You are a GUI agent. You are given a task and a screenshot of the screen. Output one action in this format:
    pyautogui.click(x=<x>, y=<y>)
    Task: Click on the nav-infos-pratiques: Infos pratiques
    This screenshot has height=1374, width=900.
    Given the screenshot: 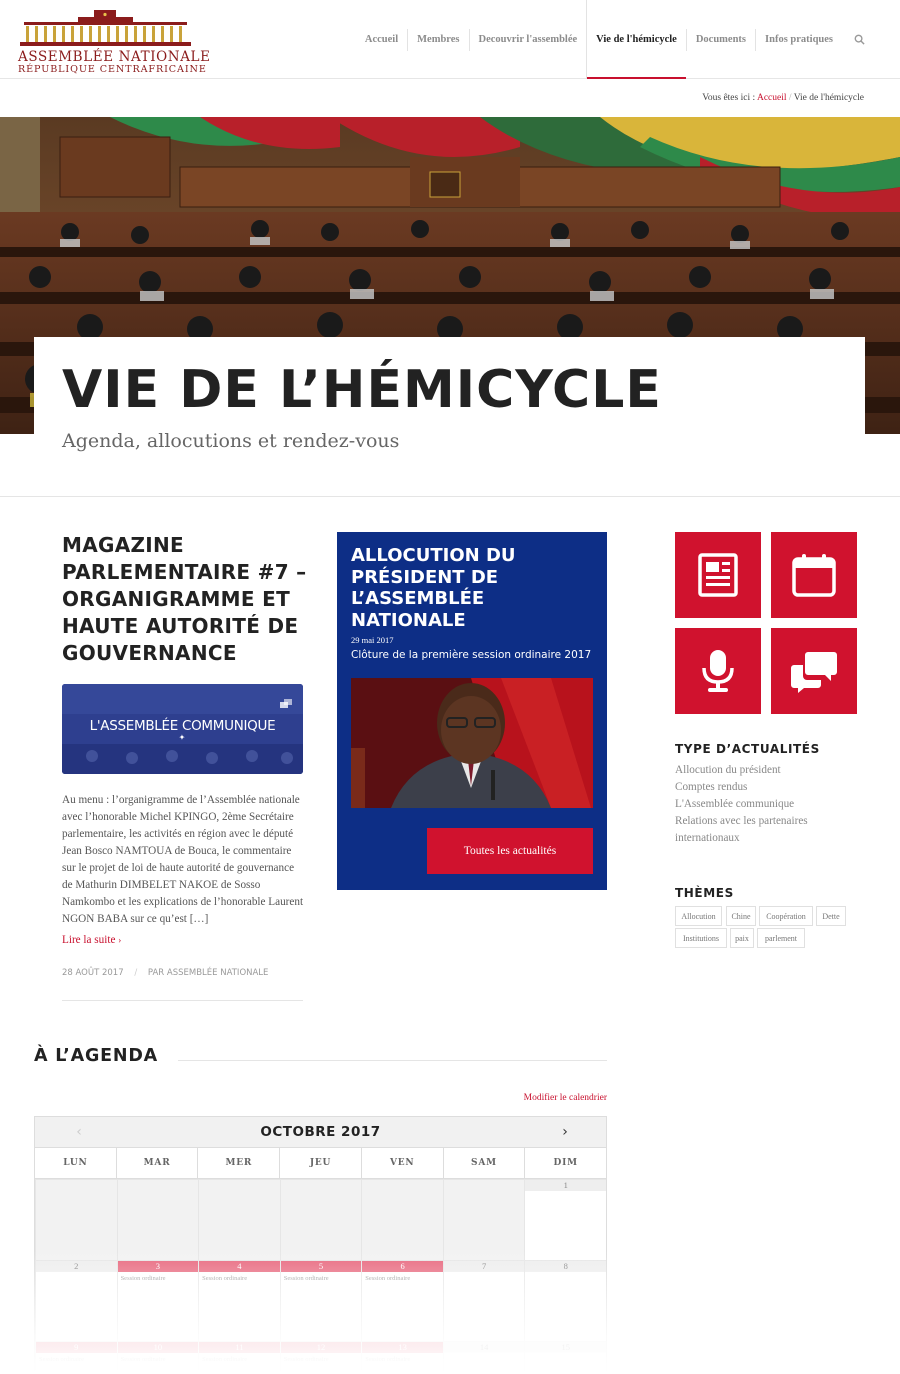 What is the action you would take?
    pyautogui.click(x=798, y=39)
    